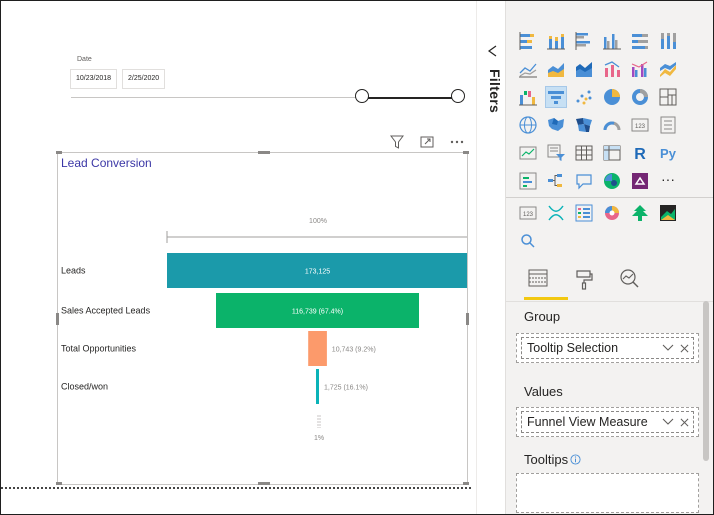  Describe the element at coordinates (640, 181) in the screenshot. I see `power-apps-icon` at that location.